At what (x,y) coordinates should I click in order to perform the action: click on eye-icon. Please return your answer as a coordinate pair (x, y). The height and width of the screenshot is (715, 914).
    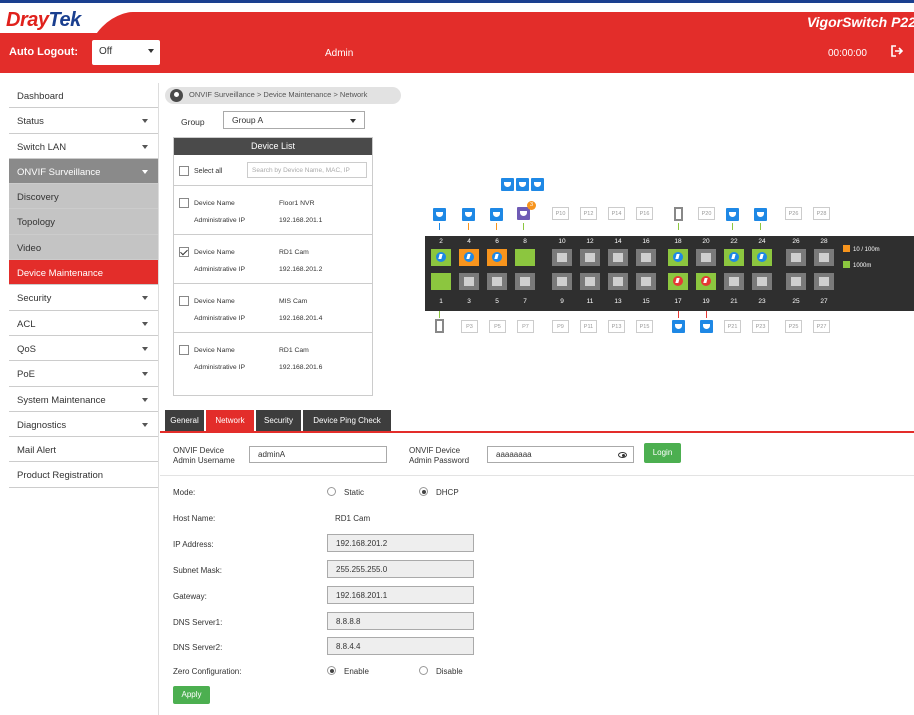
    Looking at the image, I should click on (622, 455).